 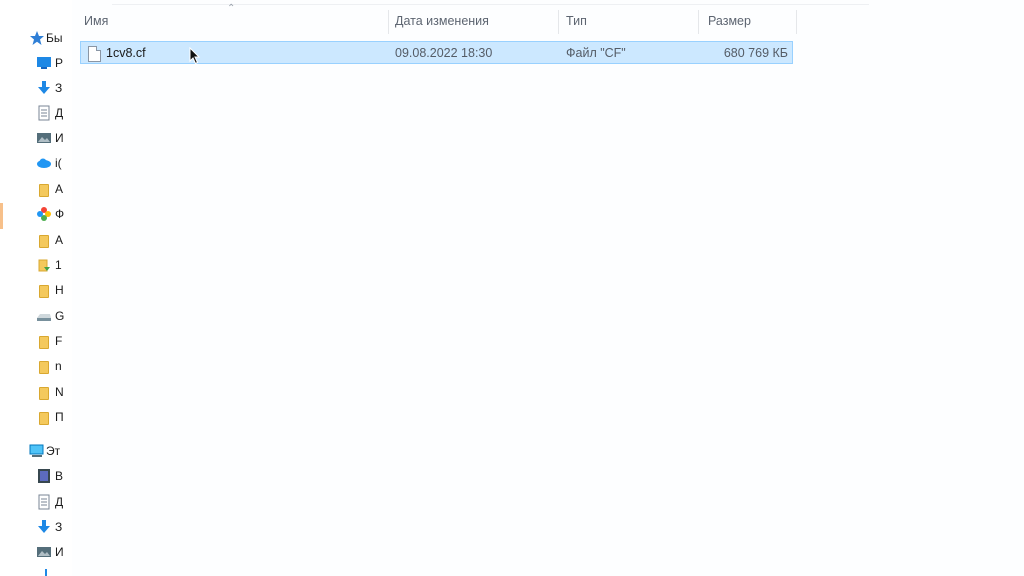 What do you see at coordinates (44, 163) in the screenshot?
I see `icloud-icon` at bounding box center [44, 163].